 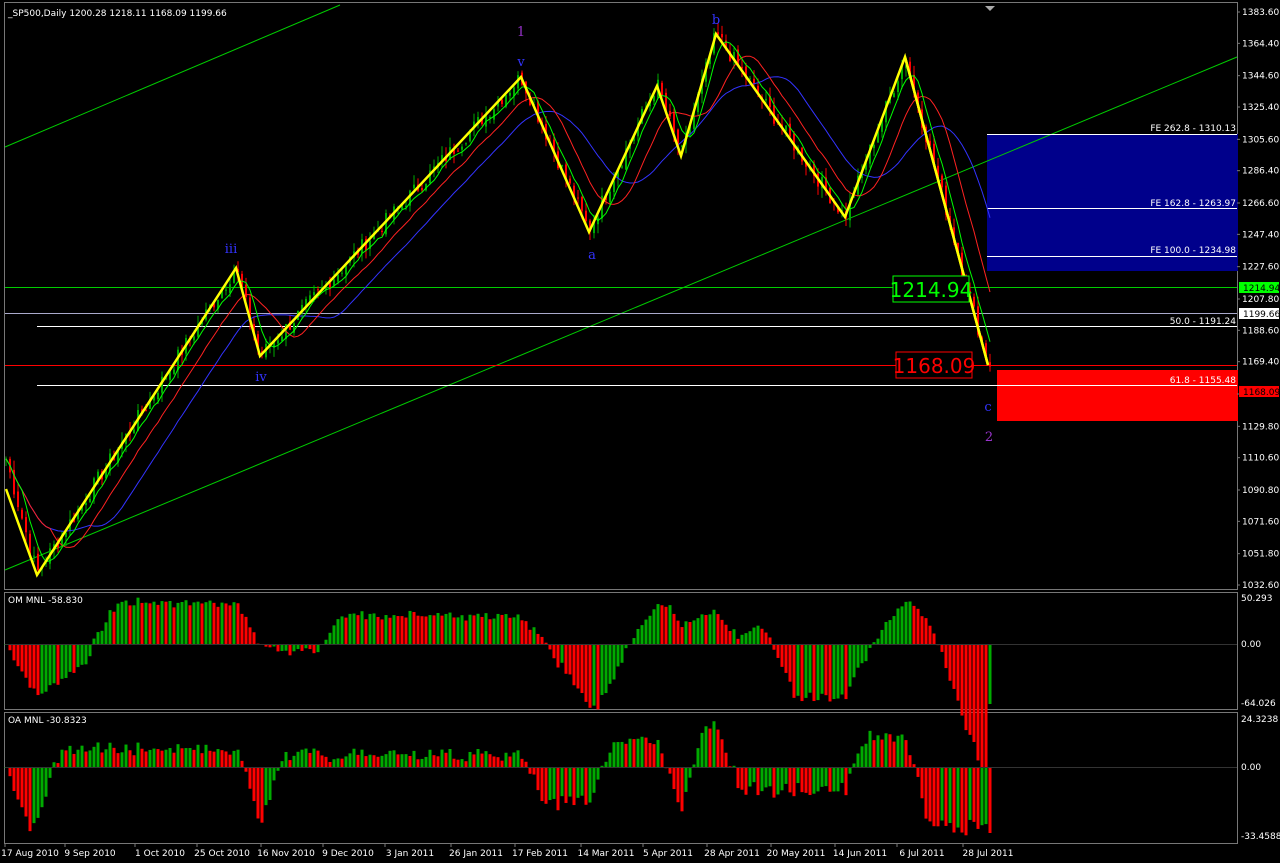 I want to click on oa-title: OA MNL -30.8323, so click(x=47, y=721).